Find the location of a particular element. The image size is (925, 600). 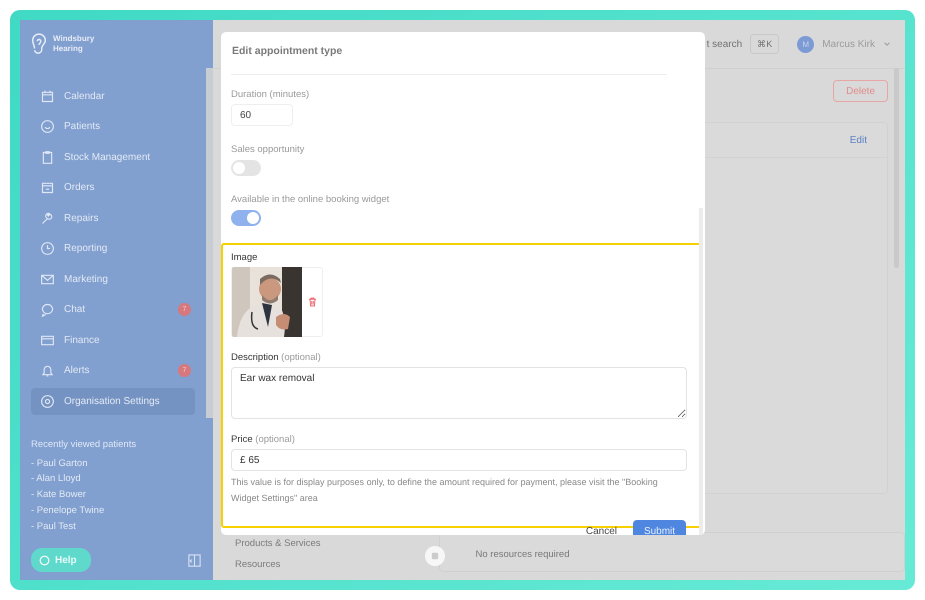

square-icon is located at coordinates (435, 556).